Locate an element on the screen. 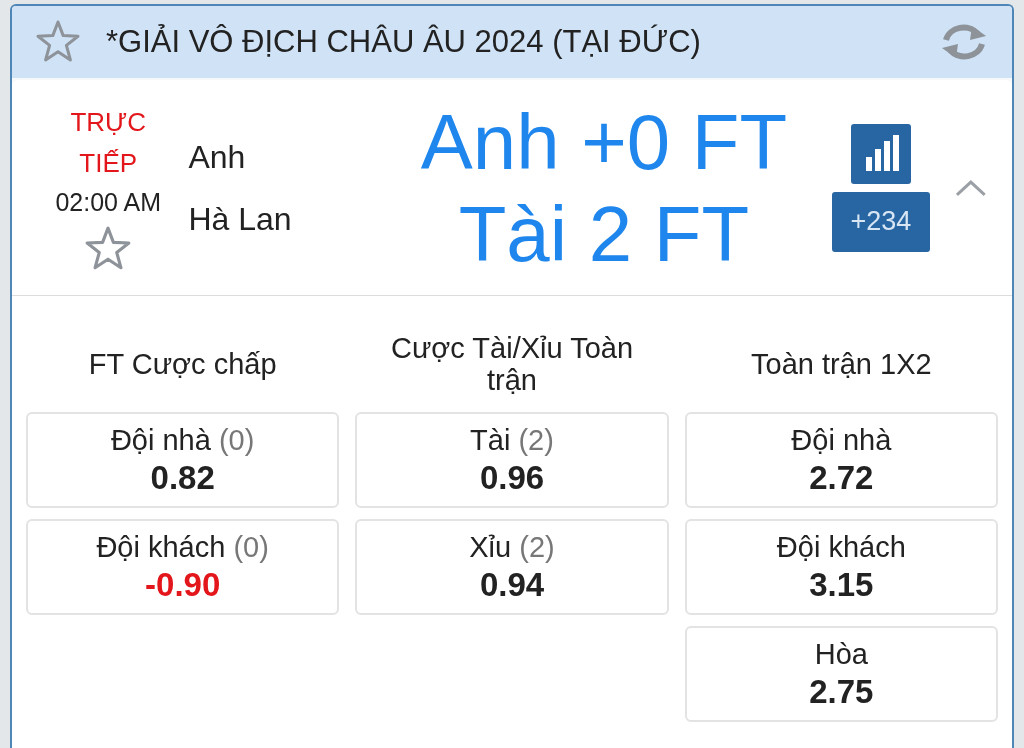 The height and width of the screenshot is (748, 1024). odds-button: Đội nhà 2.72 is located at coordinates (841, 460).